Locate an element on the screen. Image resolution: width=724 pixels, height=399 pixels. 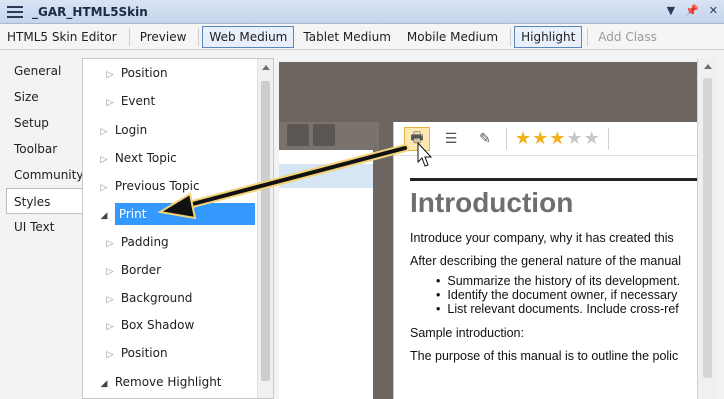
tree-item-previous-topic: ▷ Previous Topic is located at coordinates (148, 186).